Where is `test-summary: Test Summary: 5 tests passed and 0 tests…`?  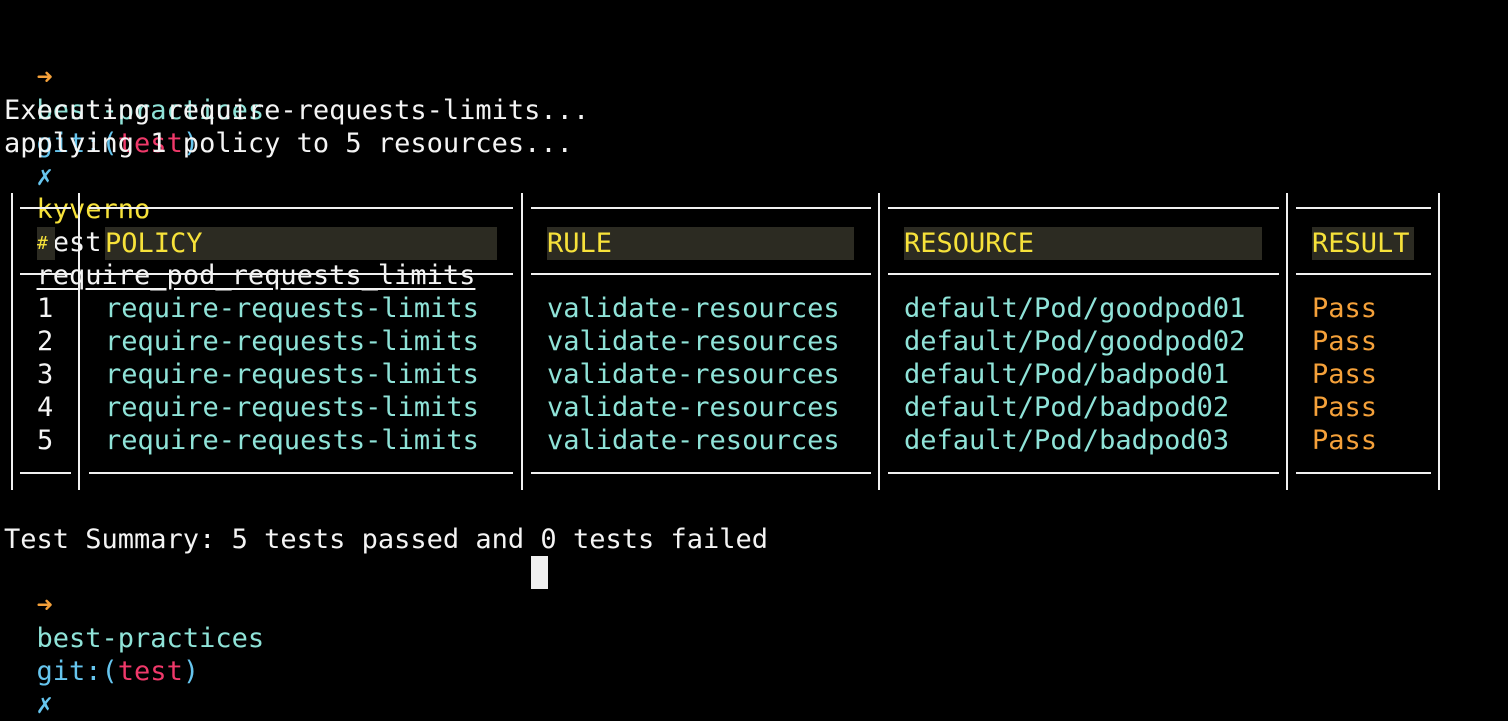 test-summary: Test Summary: 5 tests passed and 0 tests… is located at coordinates (386, 539).